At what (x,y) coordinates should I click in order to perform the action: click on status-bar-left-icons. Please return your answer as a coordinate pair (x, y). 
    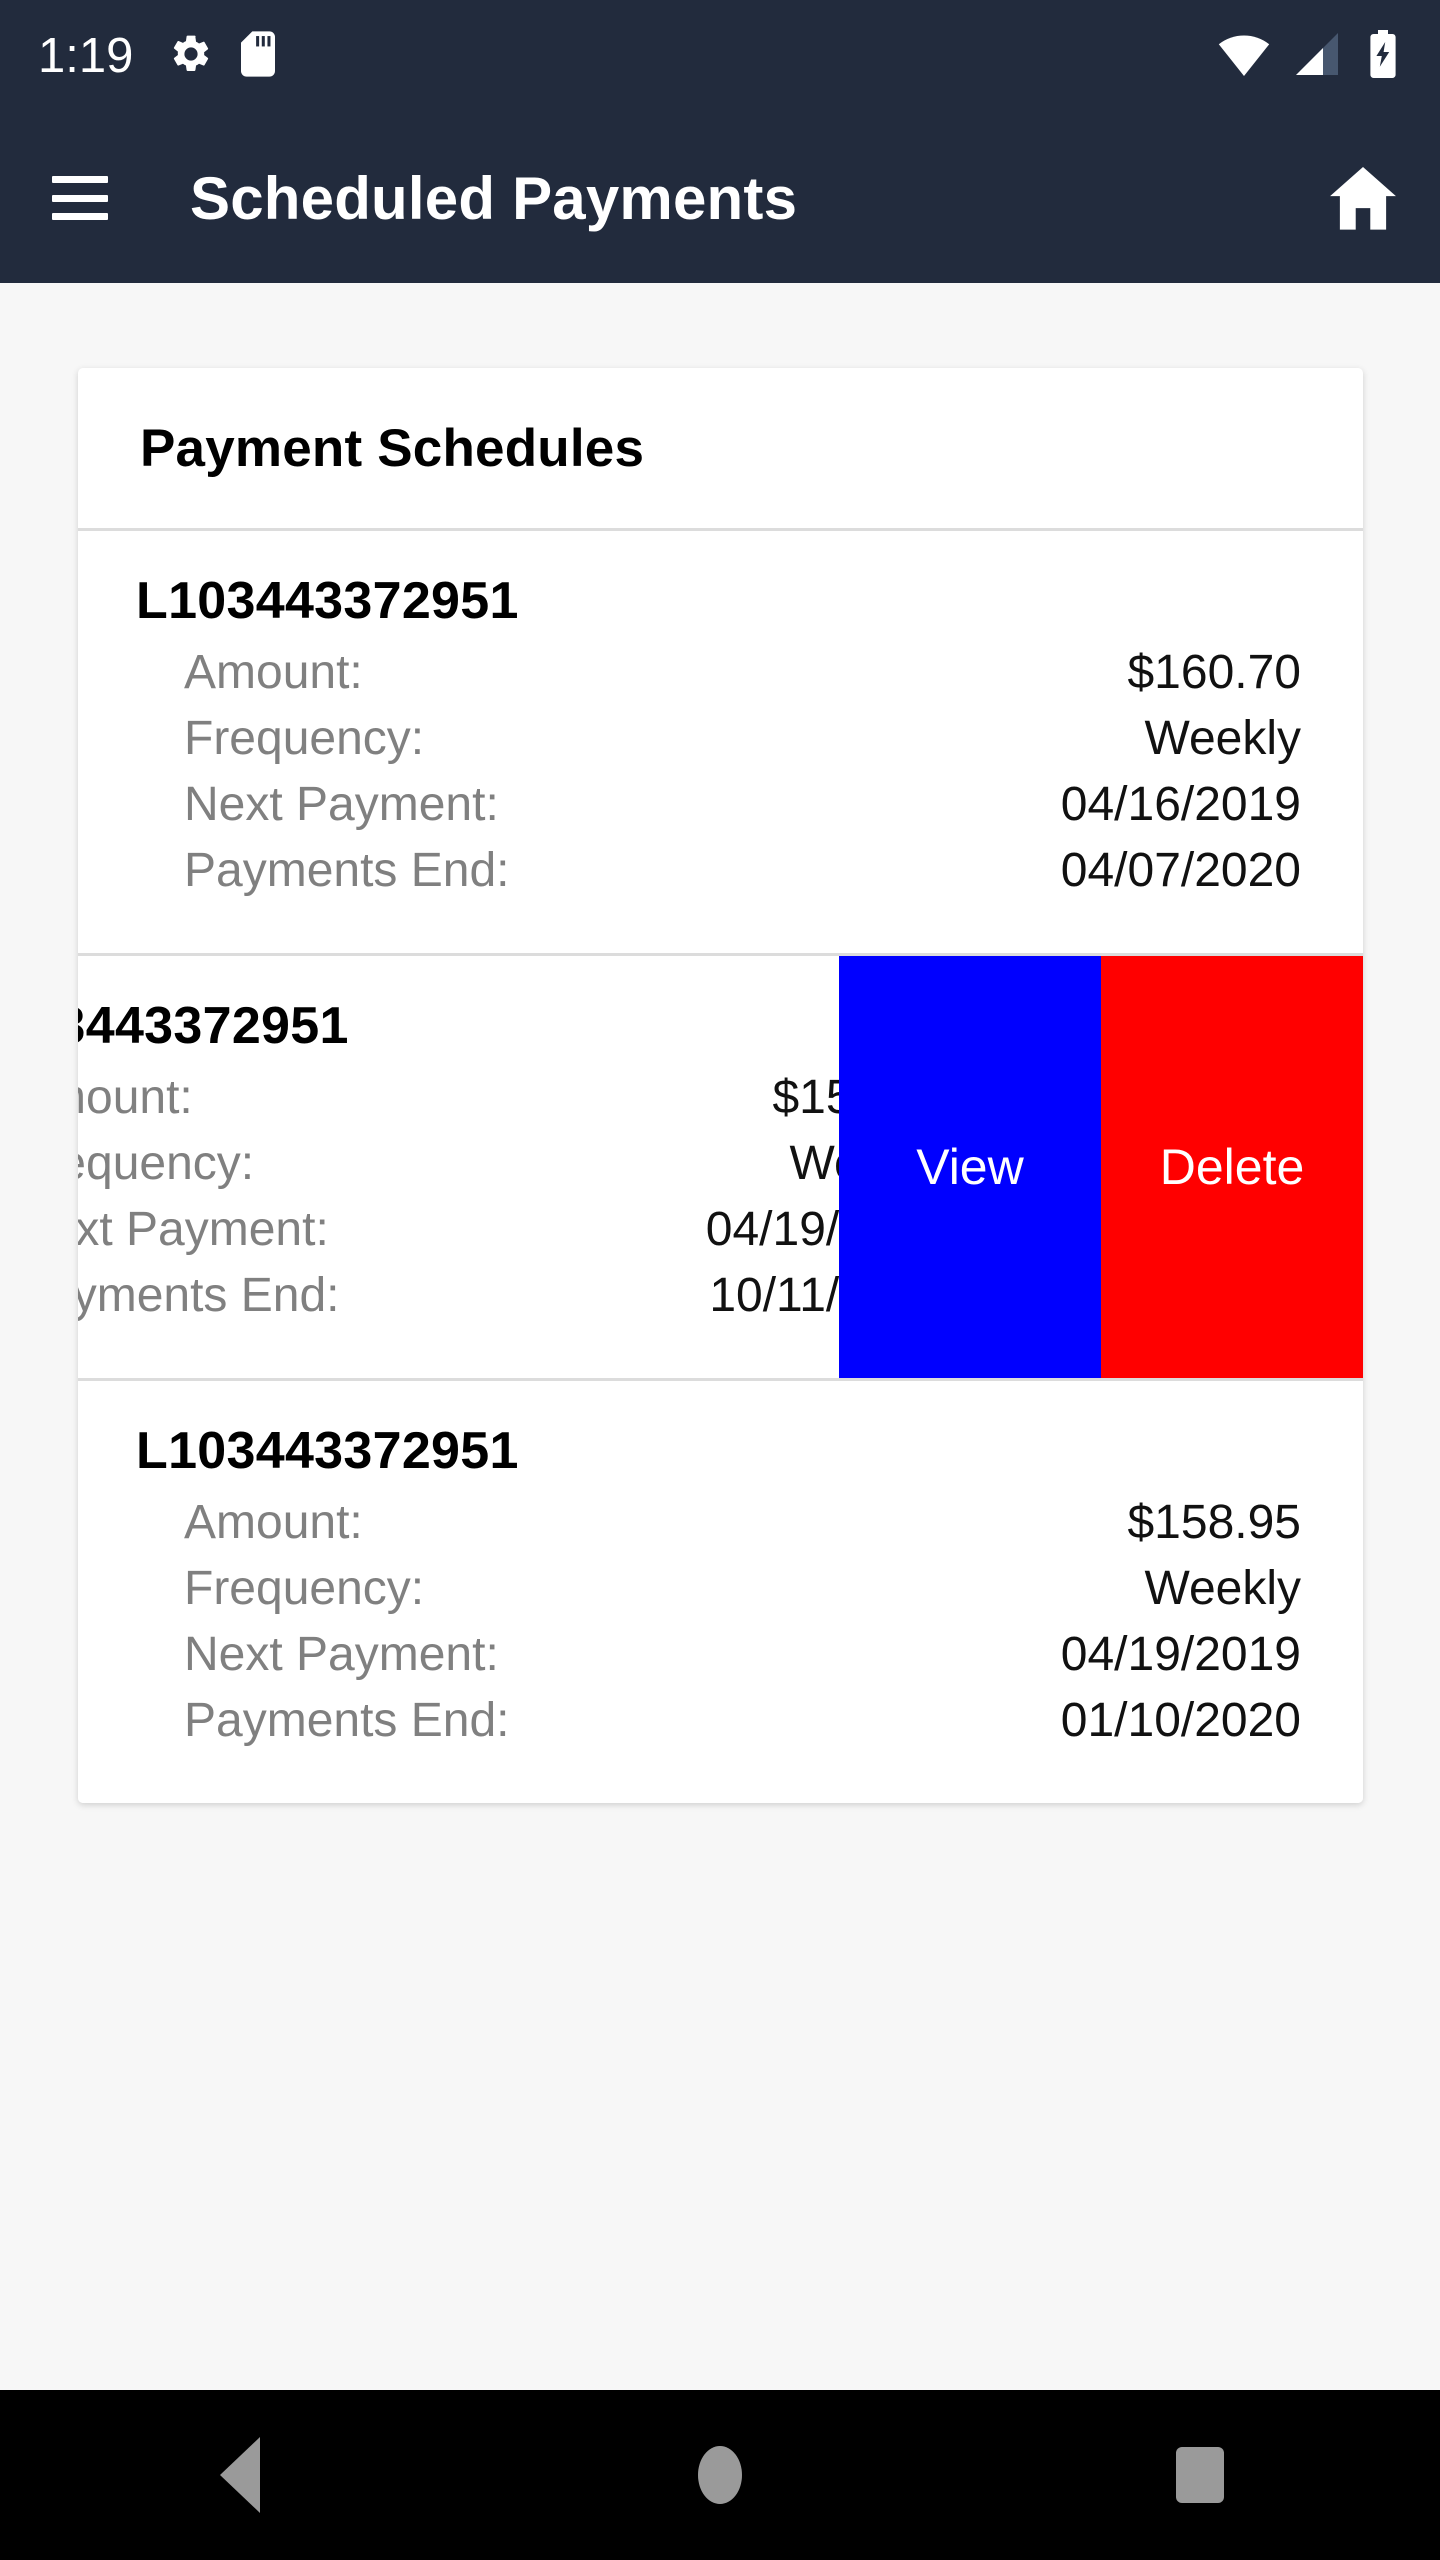
    Looking at the image, I should click on (222, 56).